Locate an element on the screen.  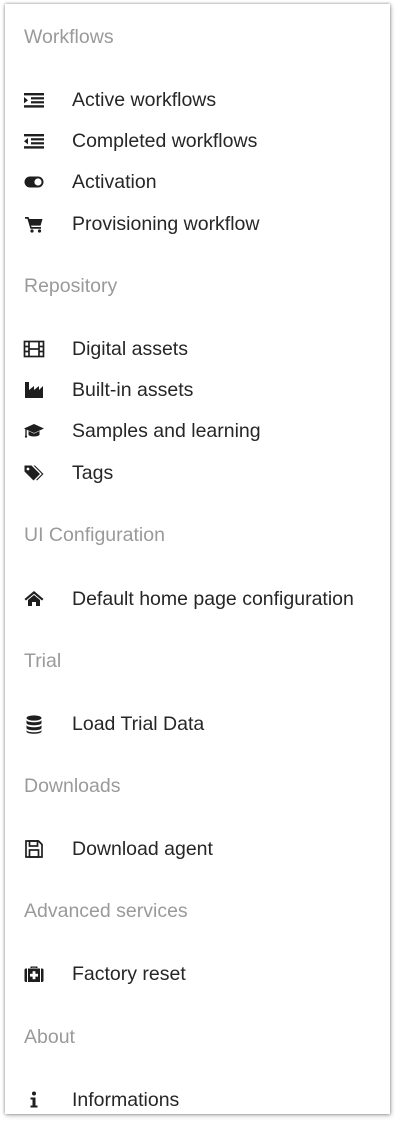
menu-item-download-agent: Download agent is located at coordinates (197, 849).